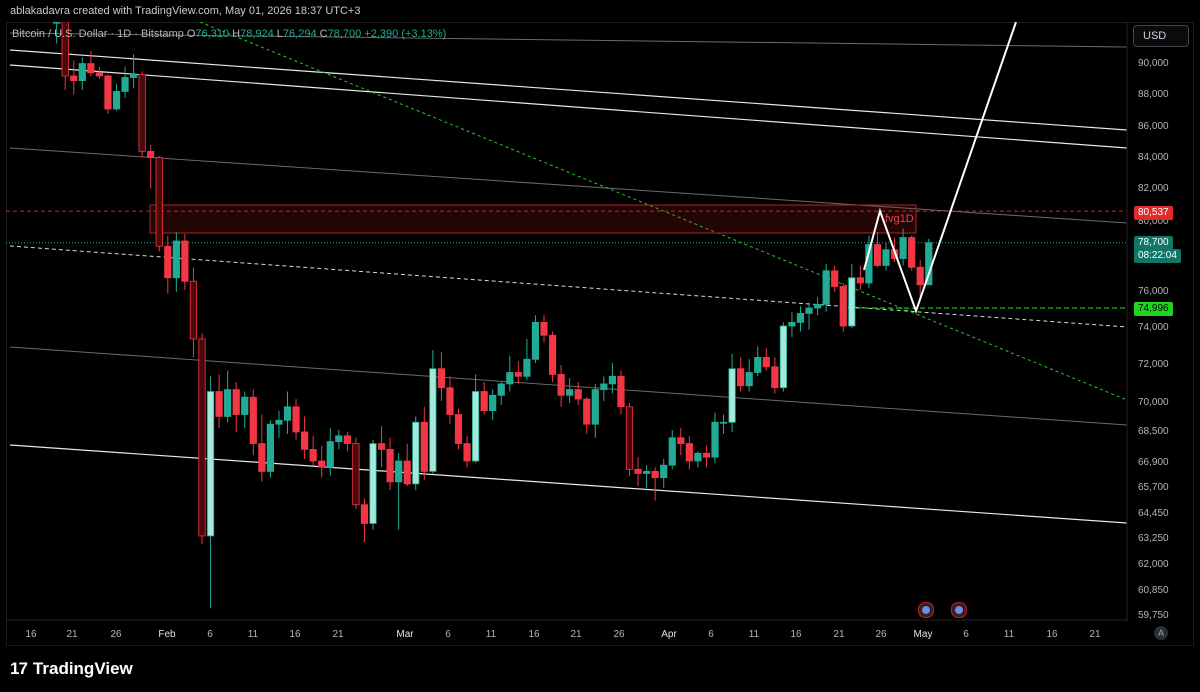 The width and height of the screenshot is (1200, 692). What do you see at coordinates (1153, 157) in the screenshot?
I see `y-tick-label: 84,000` at bounding box center [1153, 157].